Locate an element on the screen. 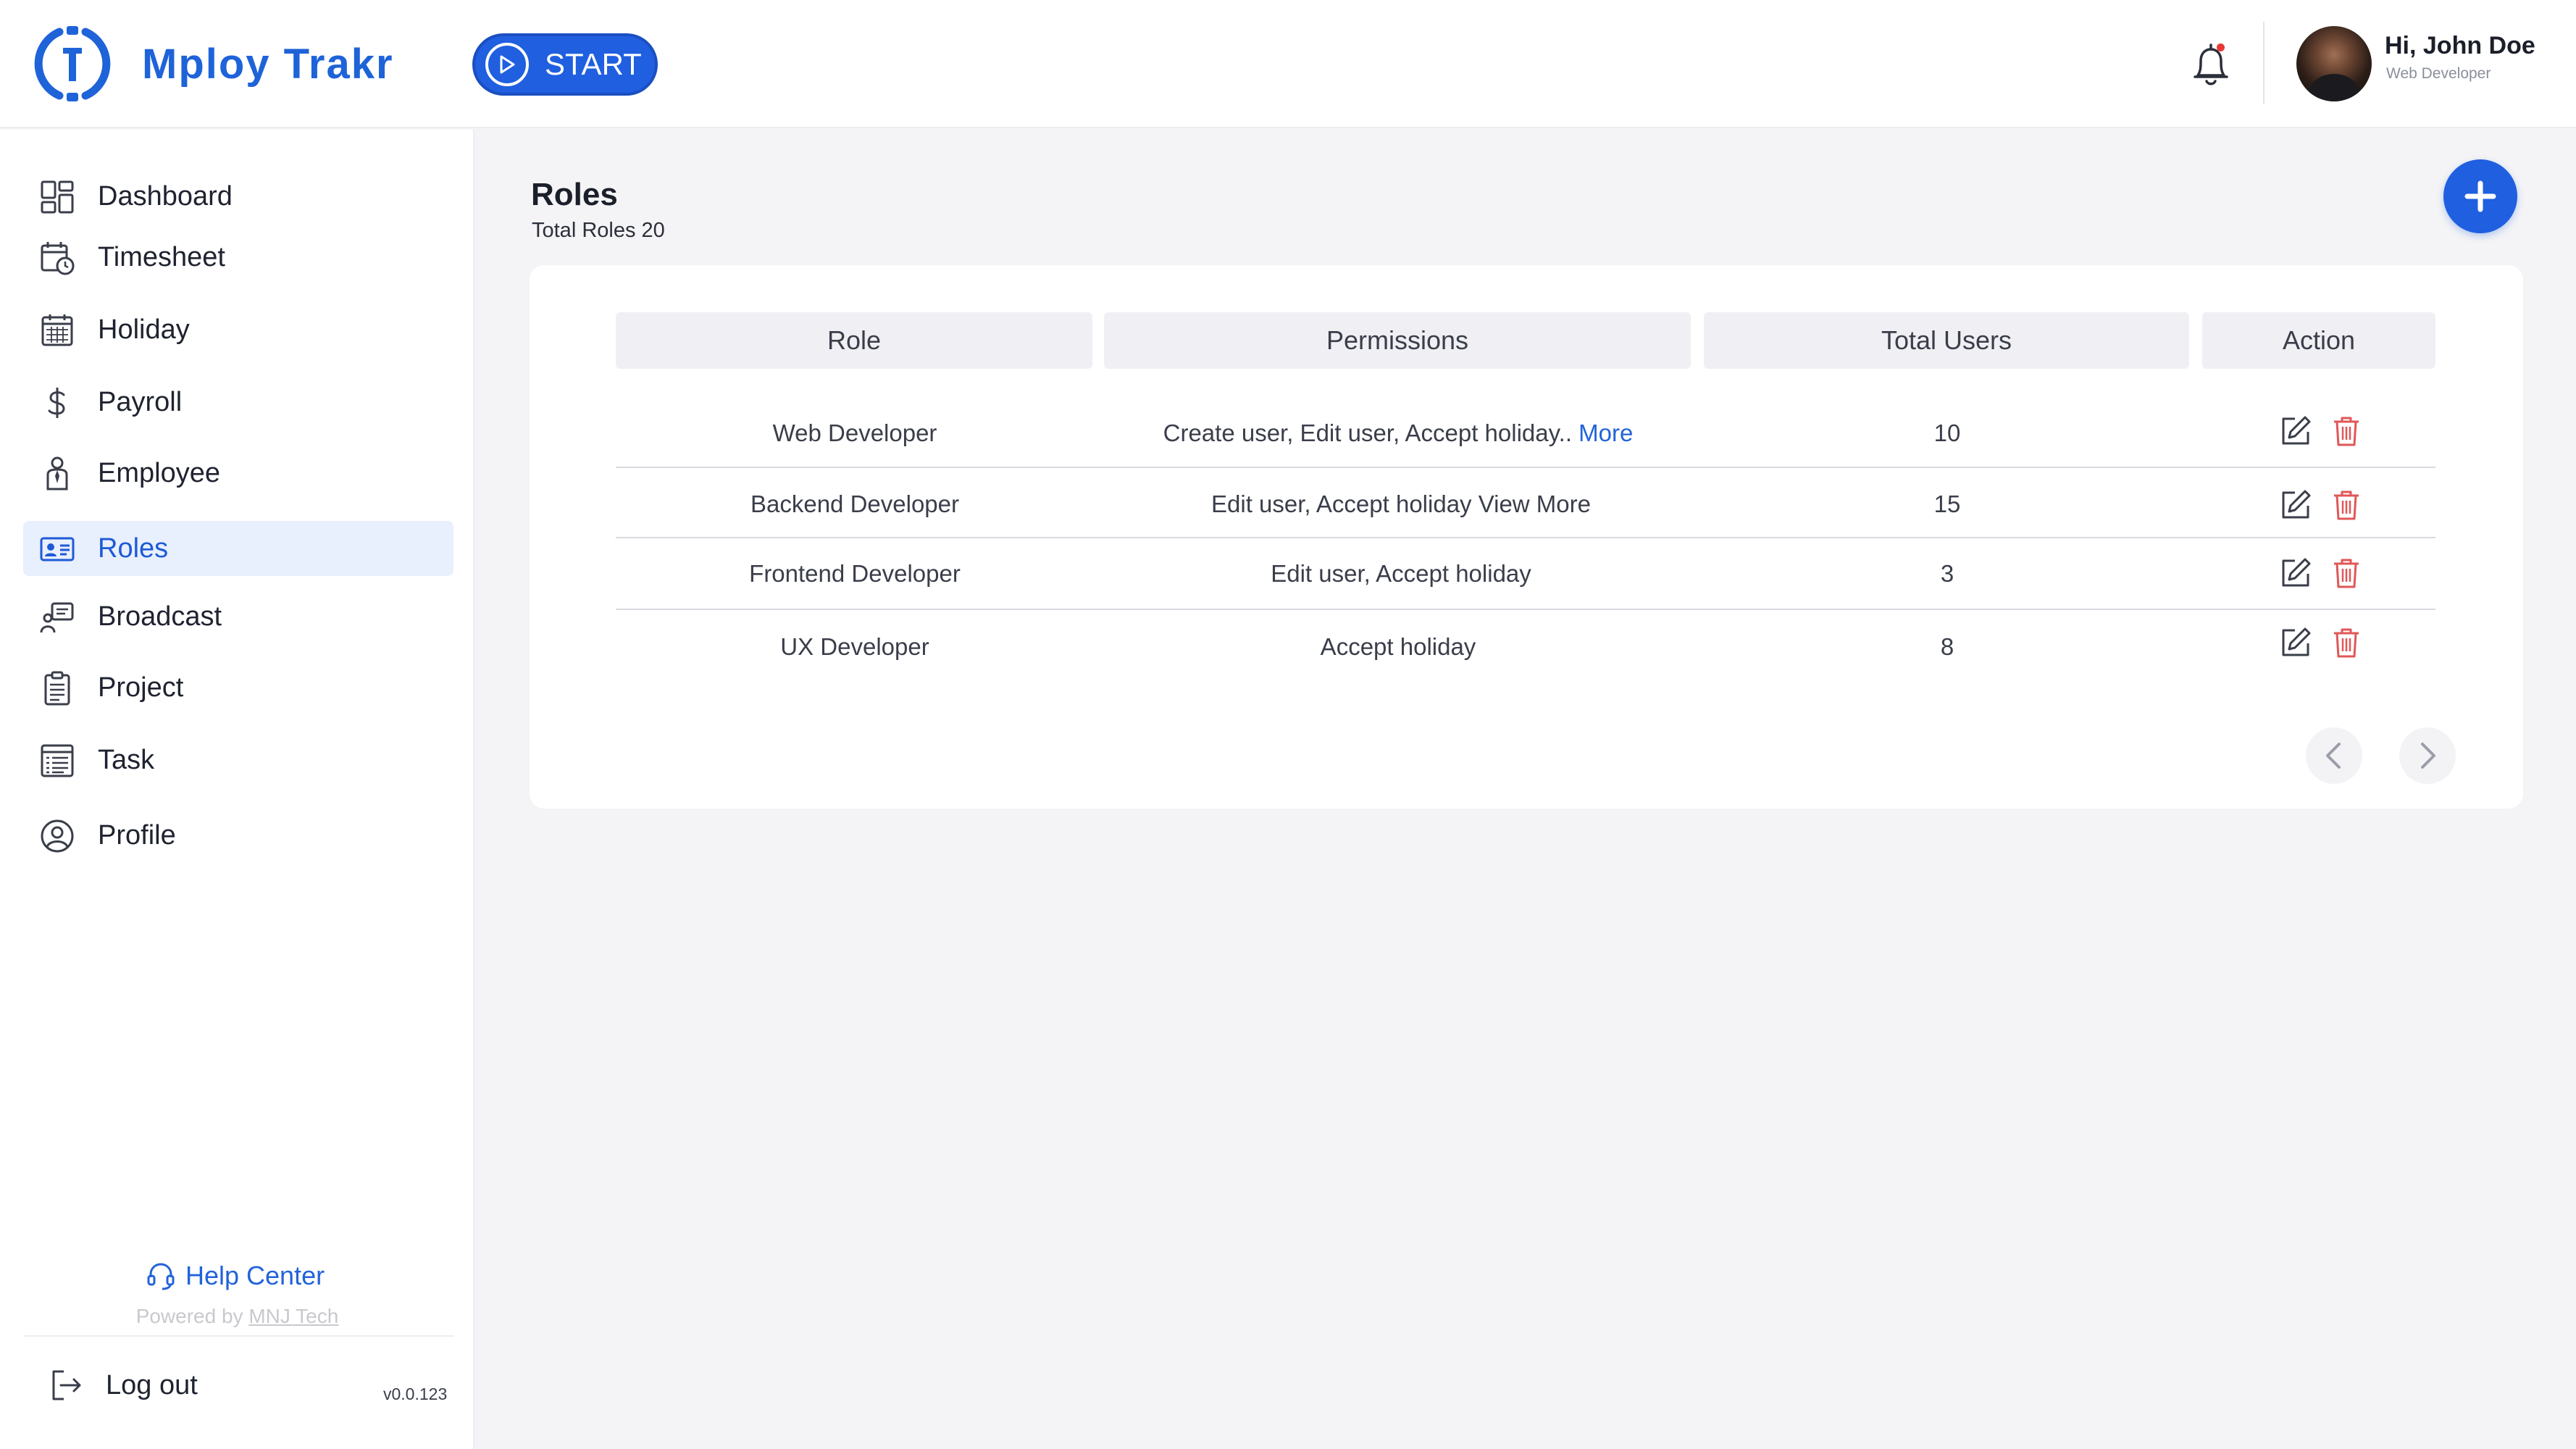 This screenshot has width=2576, height=1449. header-divider is located at coordinates (2264, 63).